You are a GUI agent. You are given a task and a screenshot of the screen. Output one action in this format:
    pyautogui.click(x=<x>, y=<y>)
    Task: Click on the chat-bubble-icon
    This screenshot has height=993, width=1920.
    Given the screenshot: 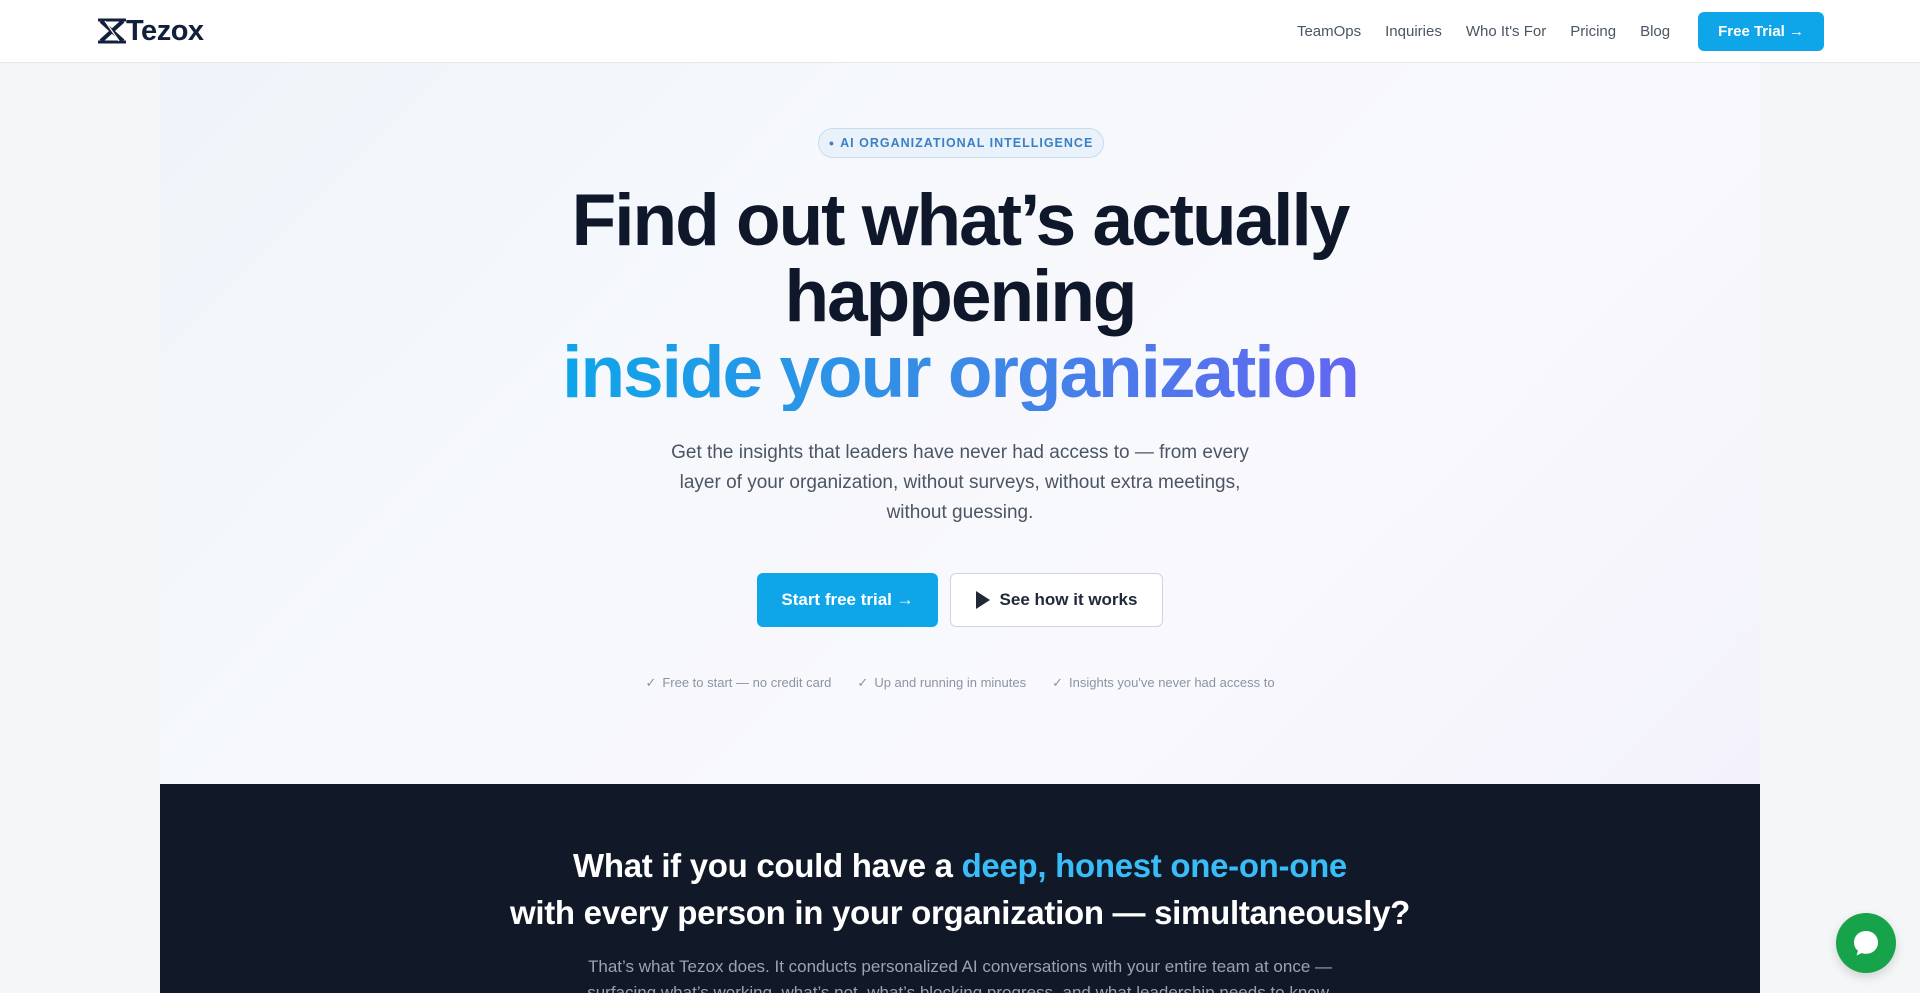 What is the action you would take?
    pyautogui.click(x=1866, y=943)
    